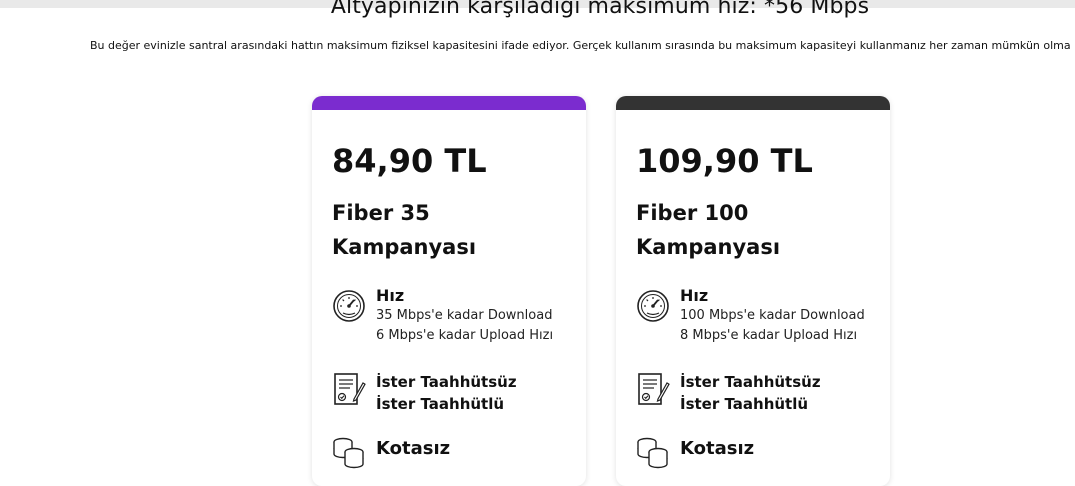 This screenshot has height=486, width=1075. I want to click on plan-name-line: Fiber 100, so click(692, 213).